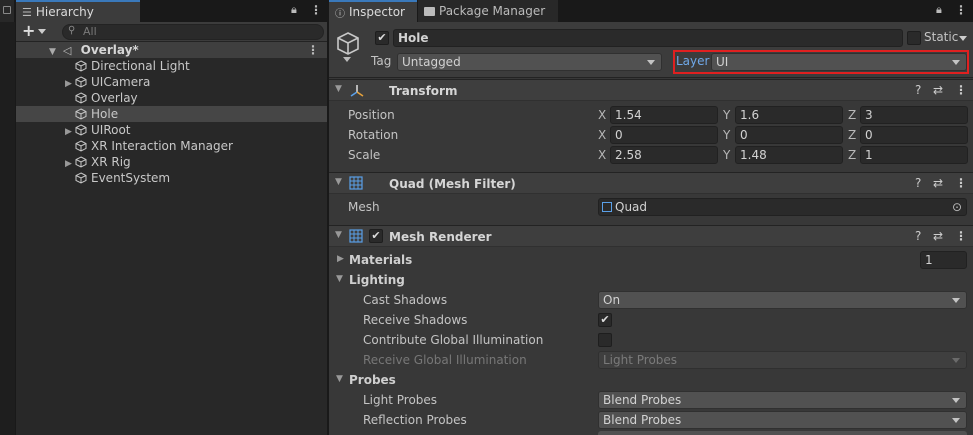 This screenshot has height=435, width=973. What do you see at coordinates (364, 207) in the screenshot?
I see `mesh-label: Mesh` at bounding box center [364, 207].